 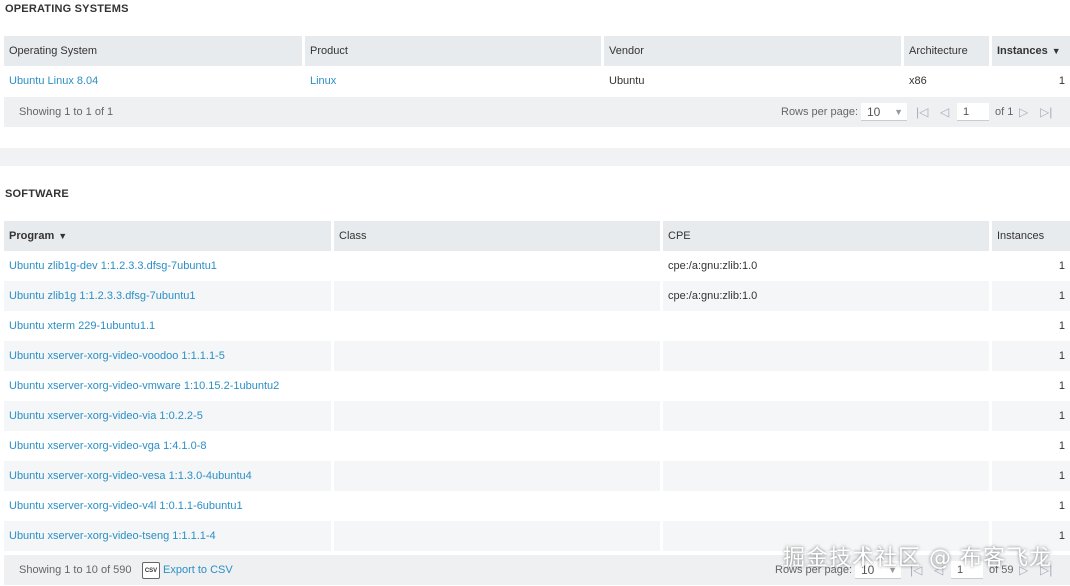 What do you see at coordinates (1004, 112) in the screenshot?
I see `page-of-label: of 1` at bounding box center [1004, 112].